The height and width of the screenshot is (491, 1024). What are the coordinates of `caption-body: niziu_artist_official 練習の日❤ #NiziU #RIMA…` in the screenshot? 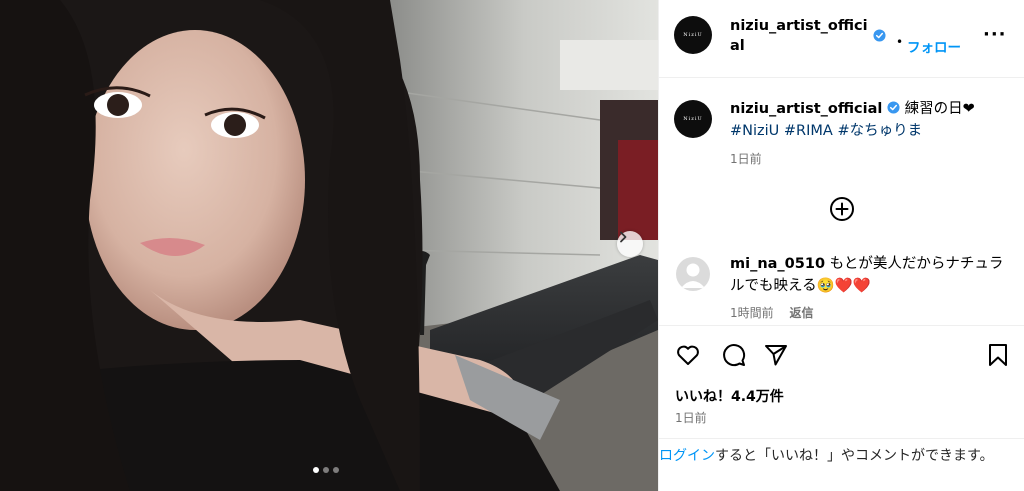 It's located at (870, 120).